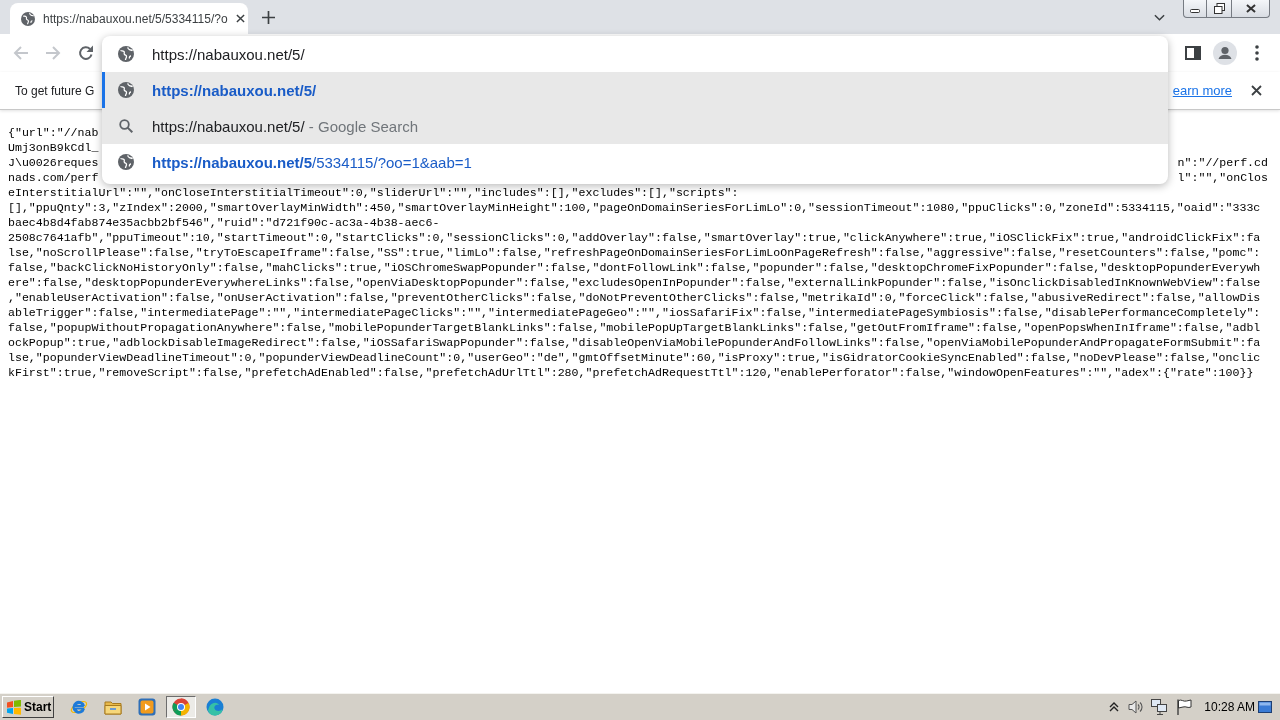 This screenshot has height=720, width=1280. I want to click on plus-icon, so click(268, 17).